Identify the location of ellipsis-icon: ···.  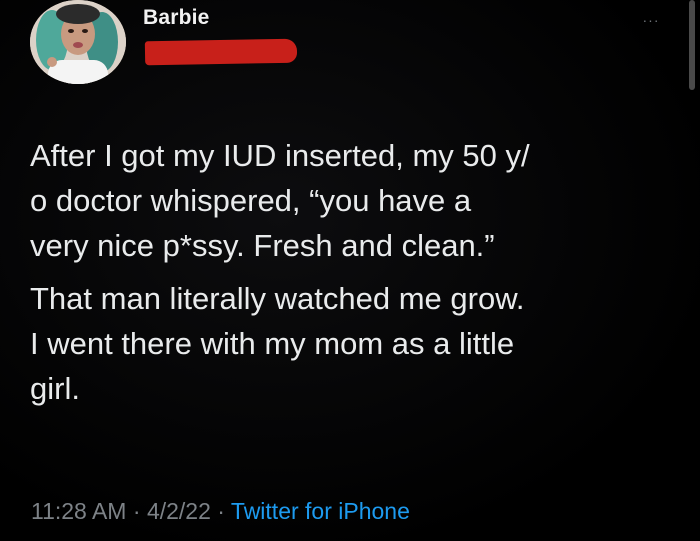
(651, 20).